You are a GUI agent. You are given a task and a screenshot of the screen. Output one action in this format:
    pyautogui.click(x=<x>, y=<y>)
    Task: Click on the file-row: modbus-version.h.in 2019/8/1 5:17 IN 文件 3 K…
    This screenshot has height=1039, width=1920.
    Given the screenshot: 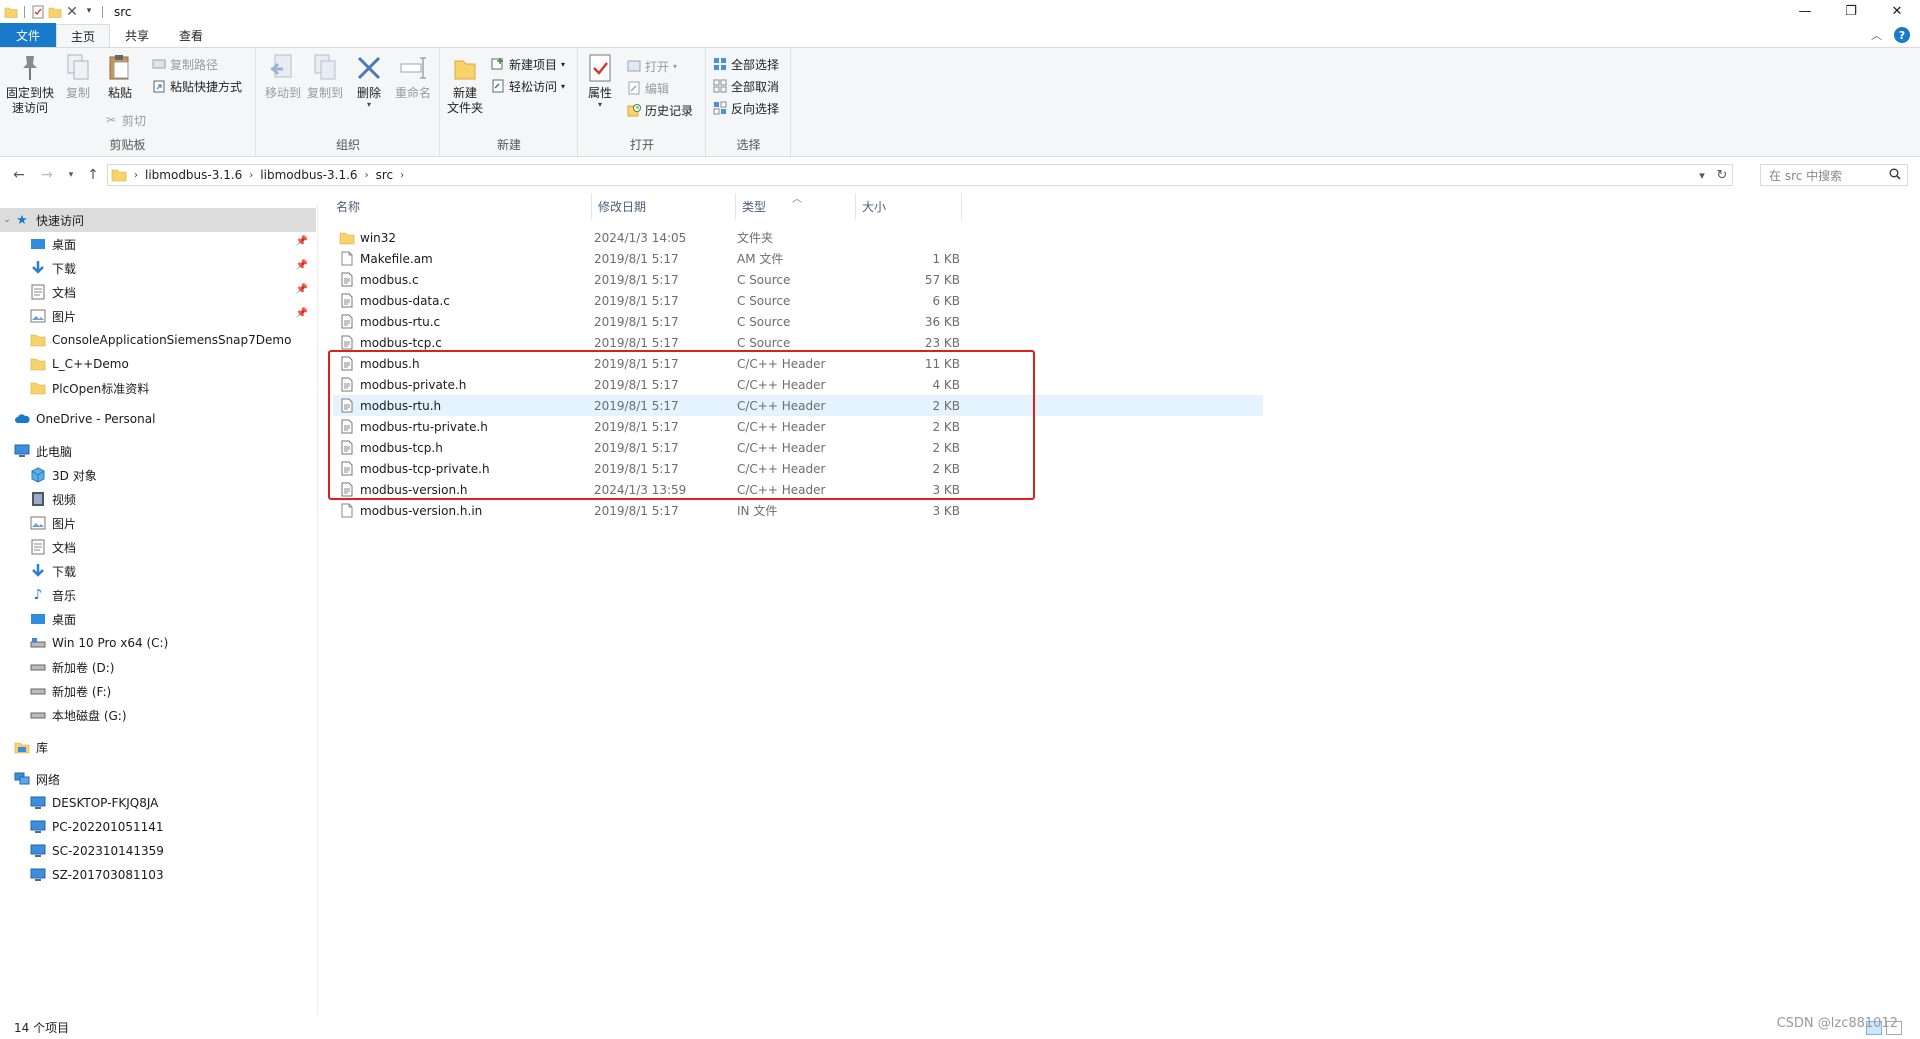 What is the action you would take?
    pyautogui.click(x=798, y=510)
    